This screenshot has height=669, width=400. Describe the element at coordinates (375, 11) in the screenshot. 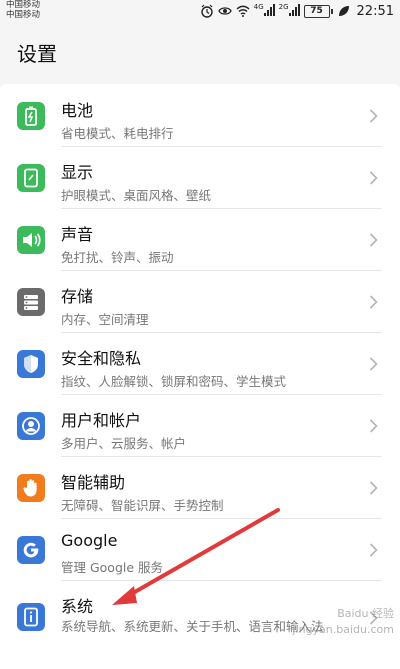

I see `clock: 22:51` at that location.